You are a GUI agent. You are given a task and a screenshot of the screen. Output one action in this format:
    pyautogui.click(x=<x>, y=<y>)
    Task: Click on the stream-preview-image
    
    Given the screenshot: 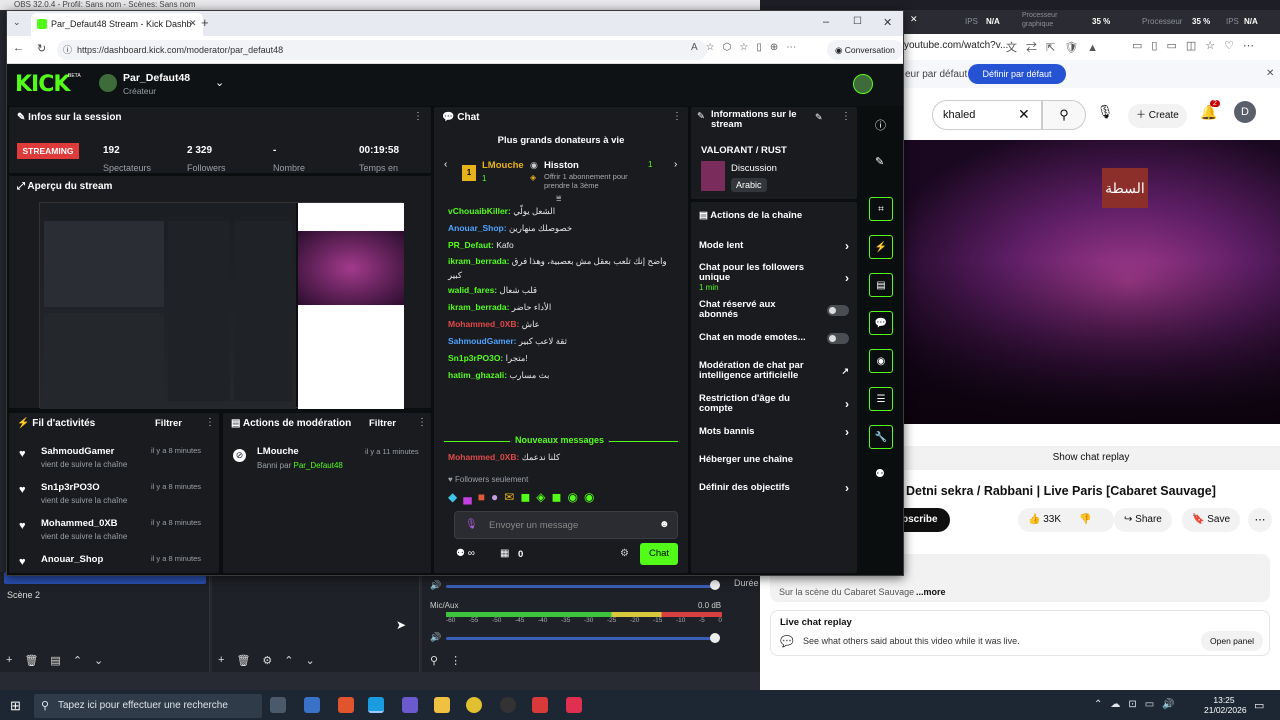 What is the action you would take?
    pyautogui.click(x=221, y=305)
    